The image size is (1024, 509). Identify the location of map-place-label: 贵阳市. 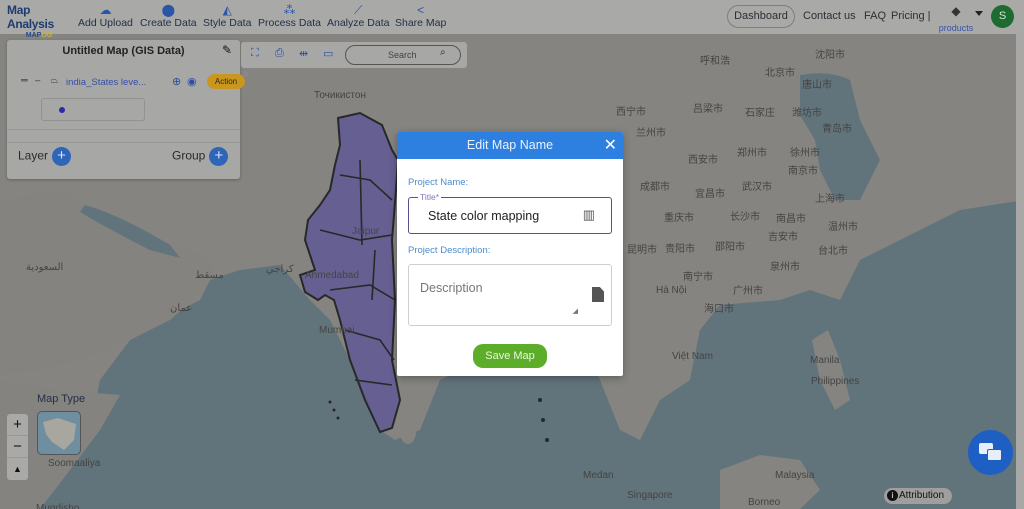
(680, 249).